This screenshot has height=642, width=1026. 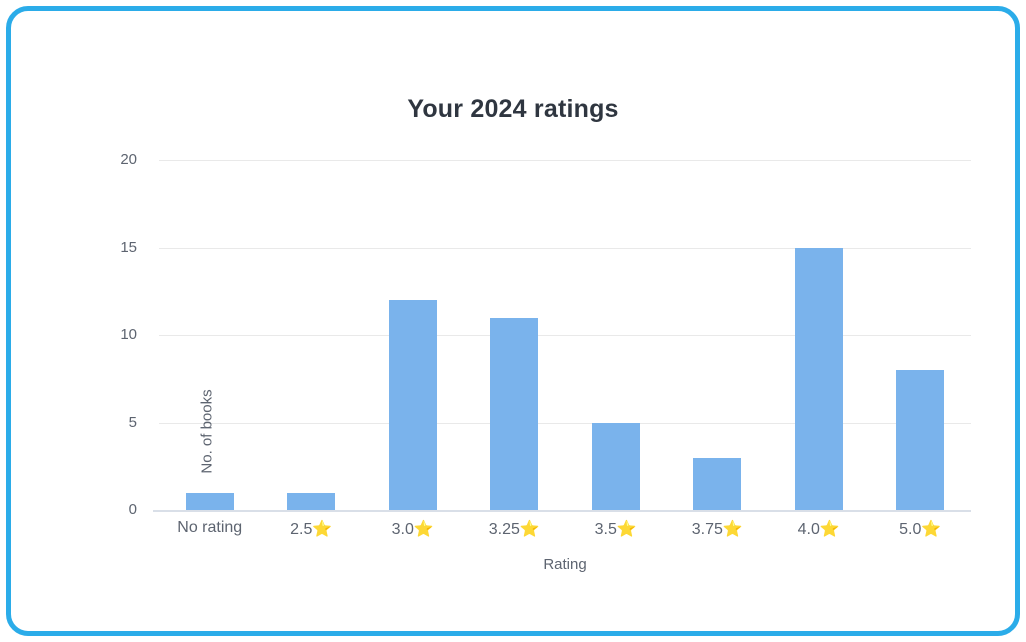 What do you see at coordinates (132, 509) in the screenshot?
I see `y-axis-tick-label: 0` at bounding box center [132, 509].